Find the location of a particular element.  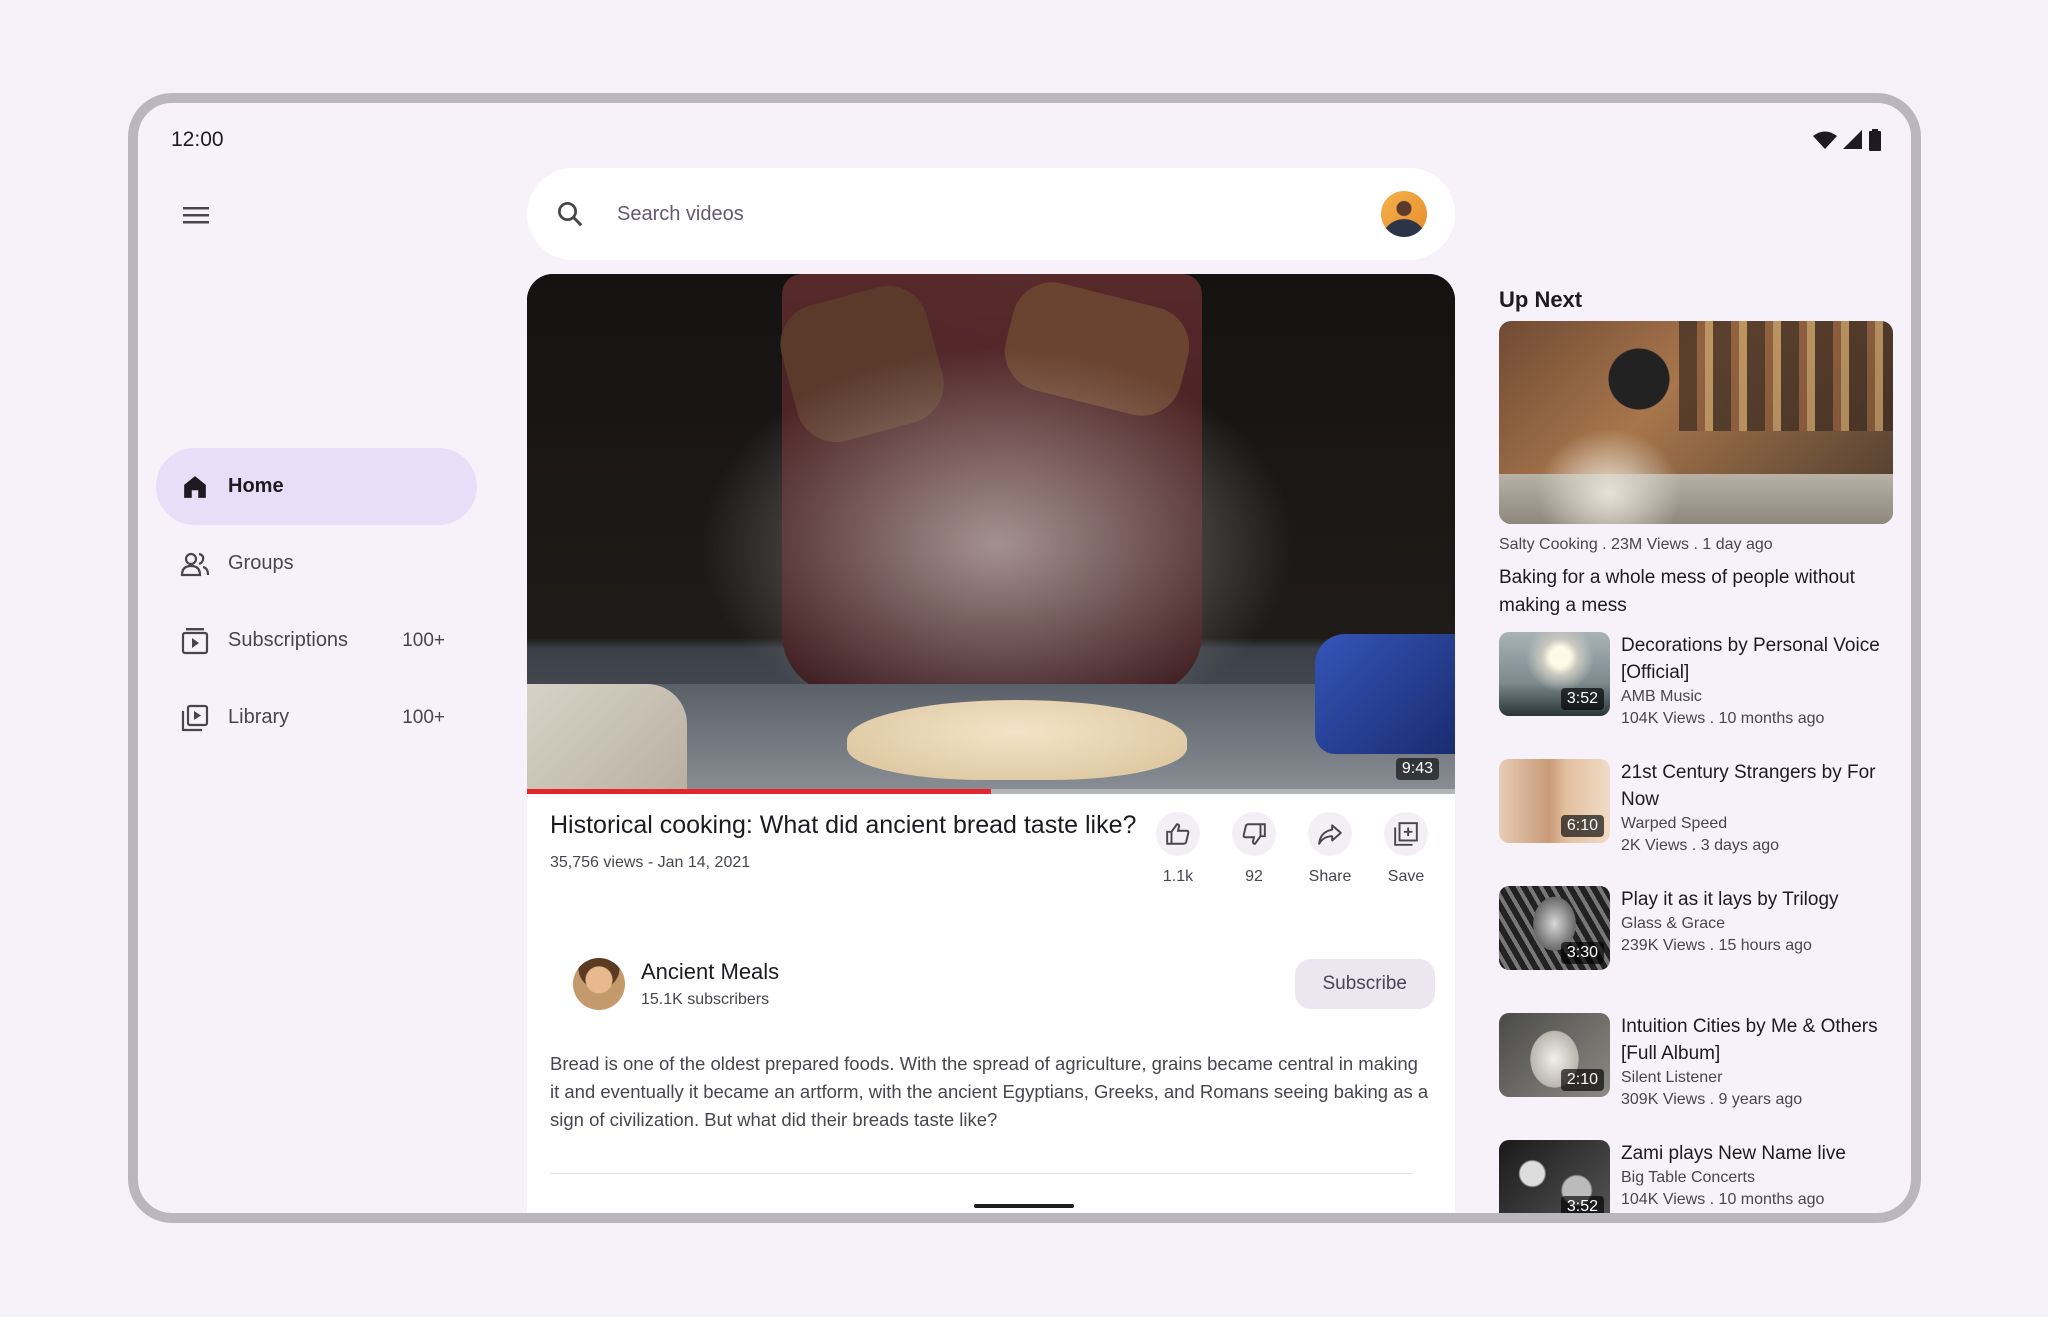

list-item-title: Play it as it lays by Trilogy is located at coordinates (1730, 899).